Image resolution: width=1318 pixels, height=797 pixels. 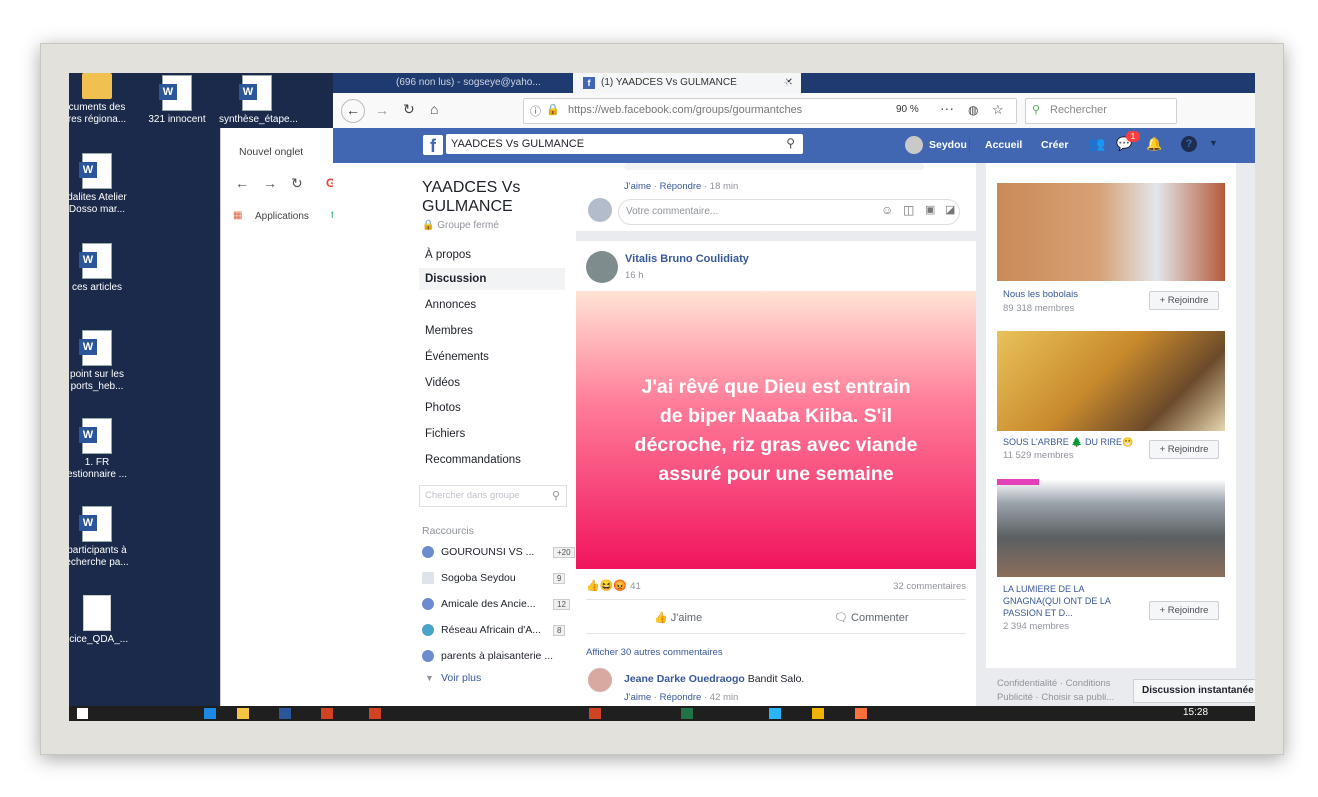 I want to click on nav-home-link: Accueil, so click(x=1003, y=145).